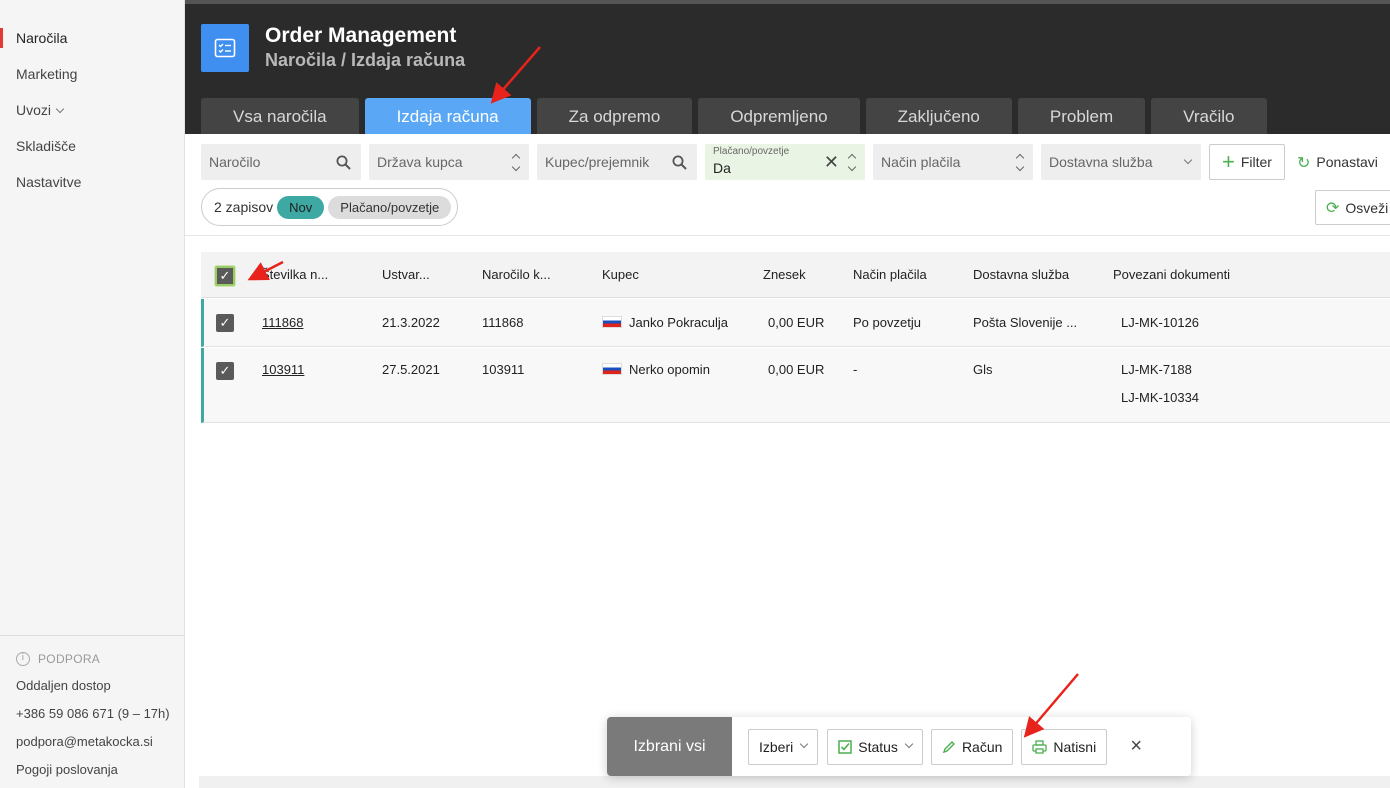  I want to click on customer-name: Nerko opomin, so click(669, 369).